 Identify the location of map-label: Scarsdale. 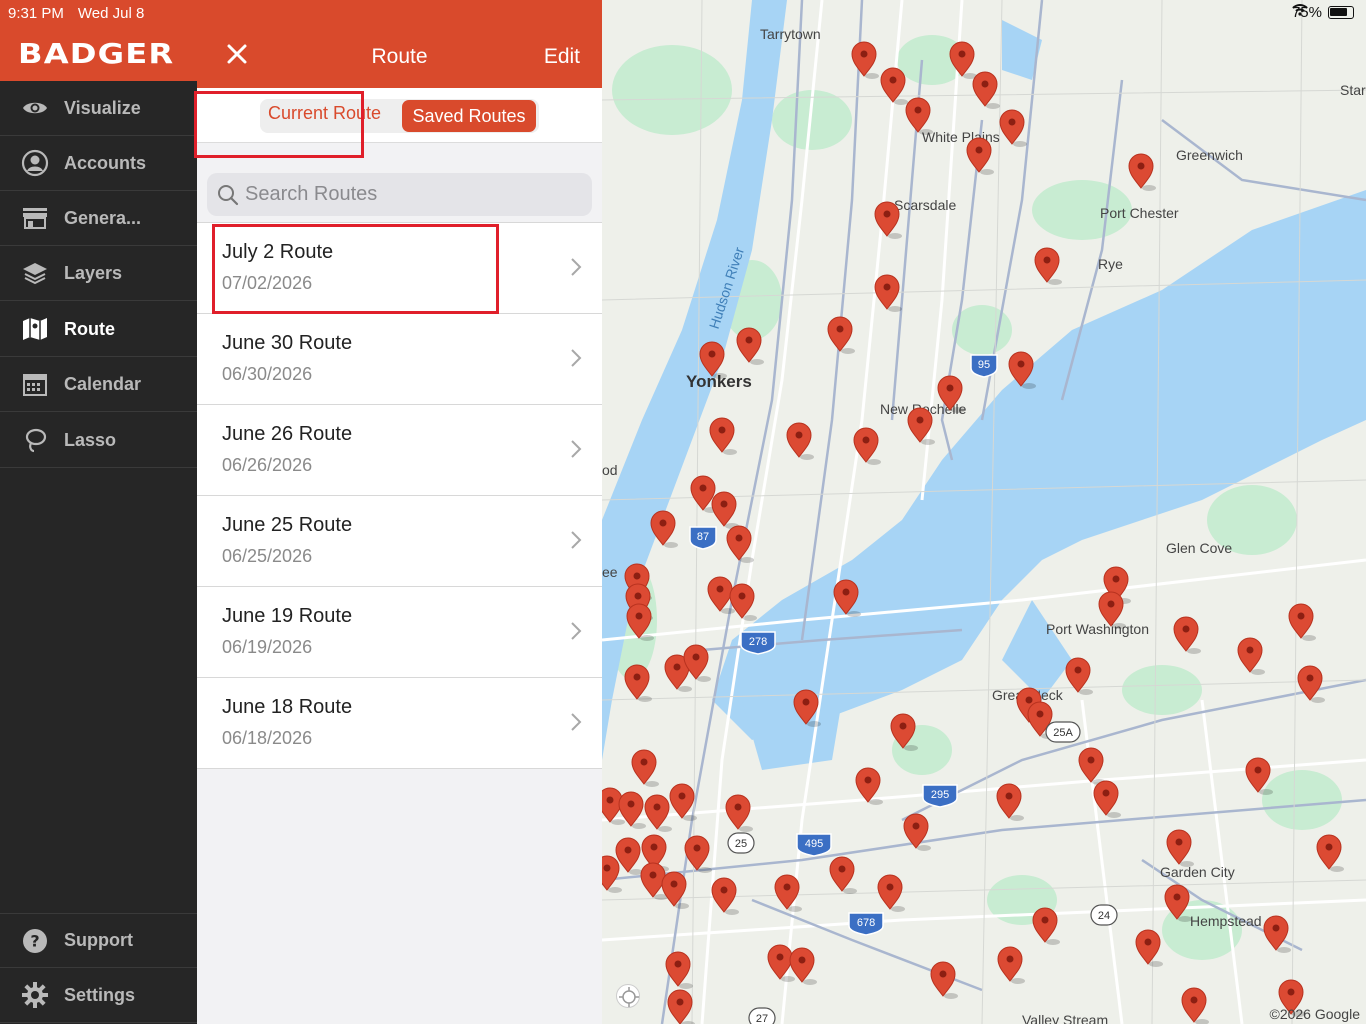
(925, 205).